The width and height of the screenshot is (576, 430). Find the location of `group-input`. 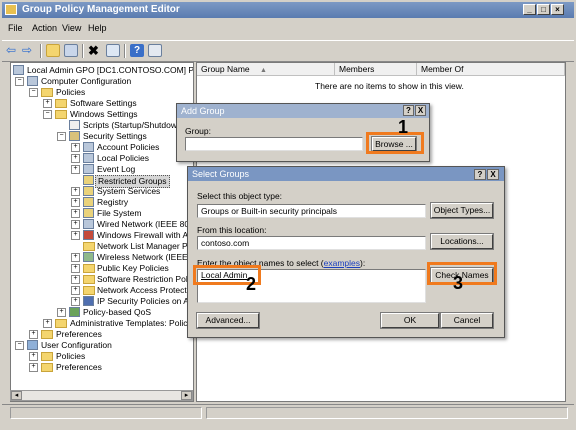

group-input is located at coordinates (274, 144).